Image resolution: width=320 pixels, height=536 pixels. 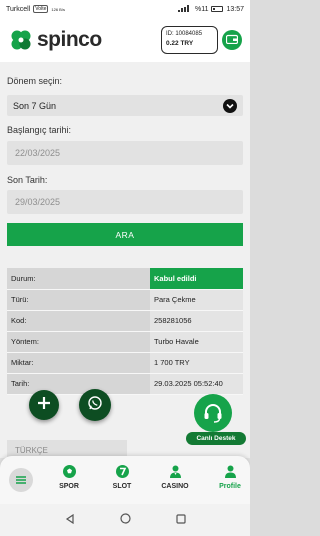 I want to click on signal-icon, so click(x=184, y=9).